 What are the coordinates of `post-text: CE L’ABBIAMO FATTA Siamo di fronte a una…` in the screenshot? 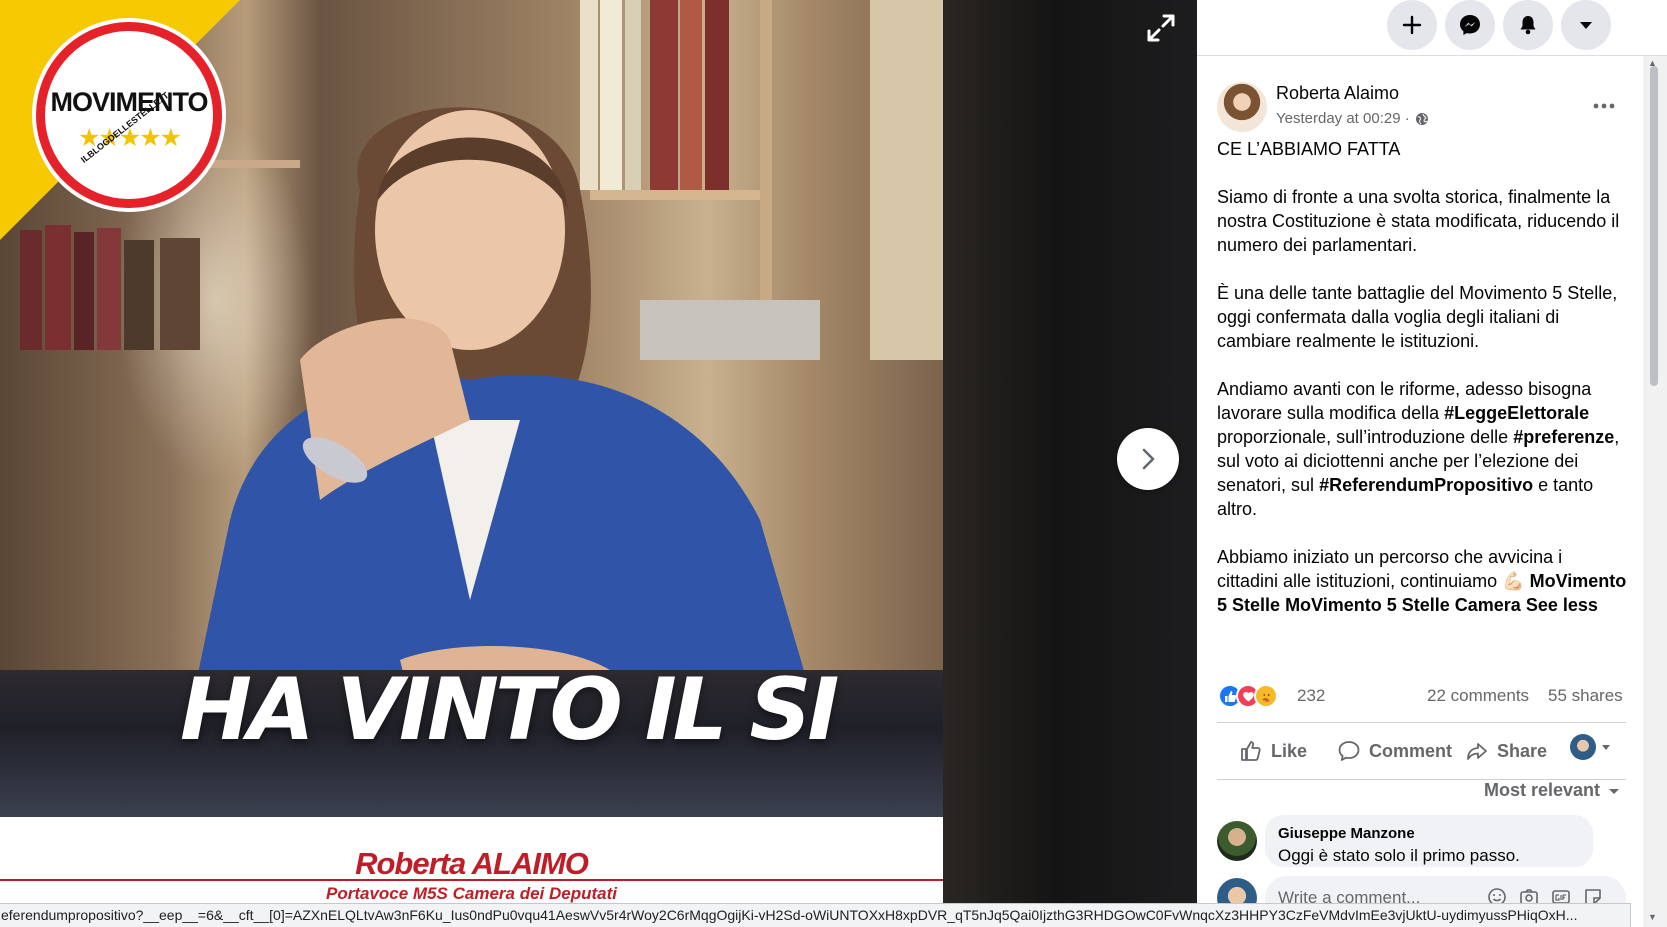 It's located at (1422, 389).